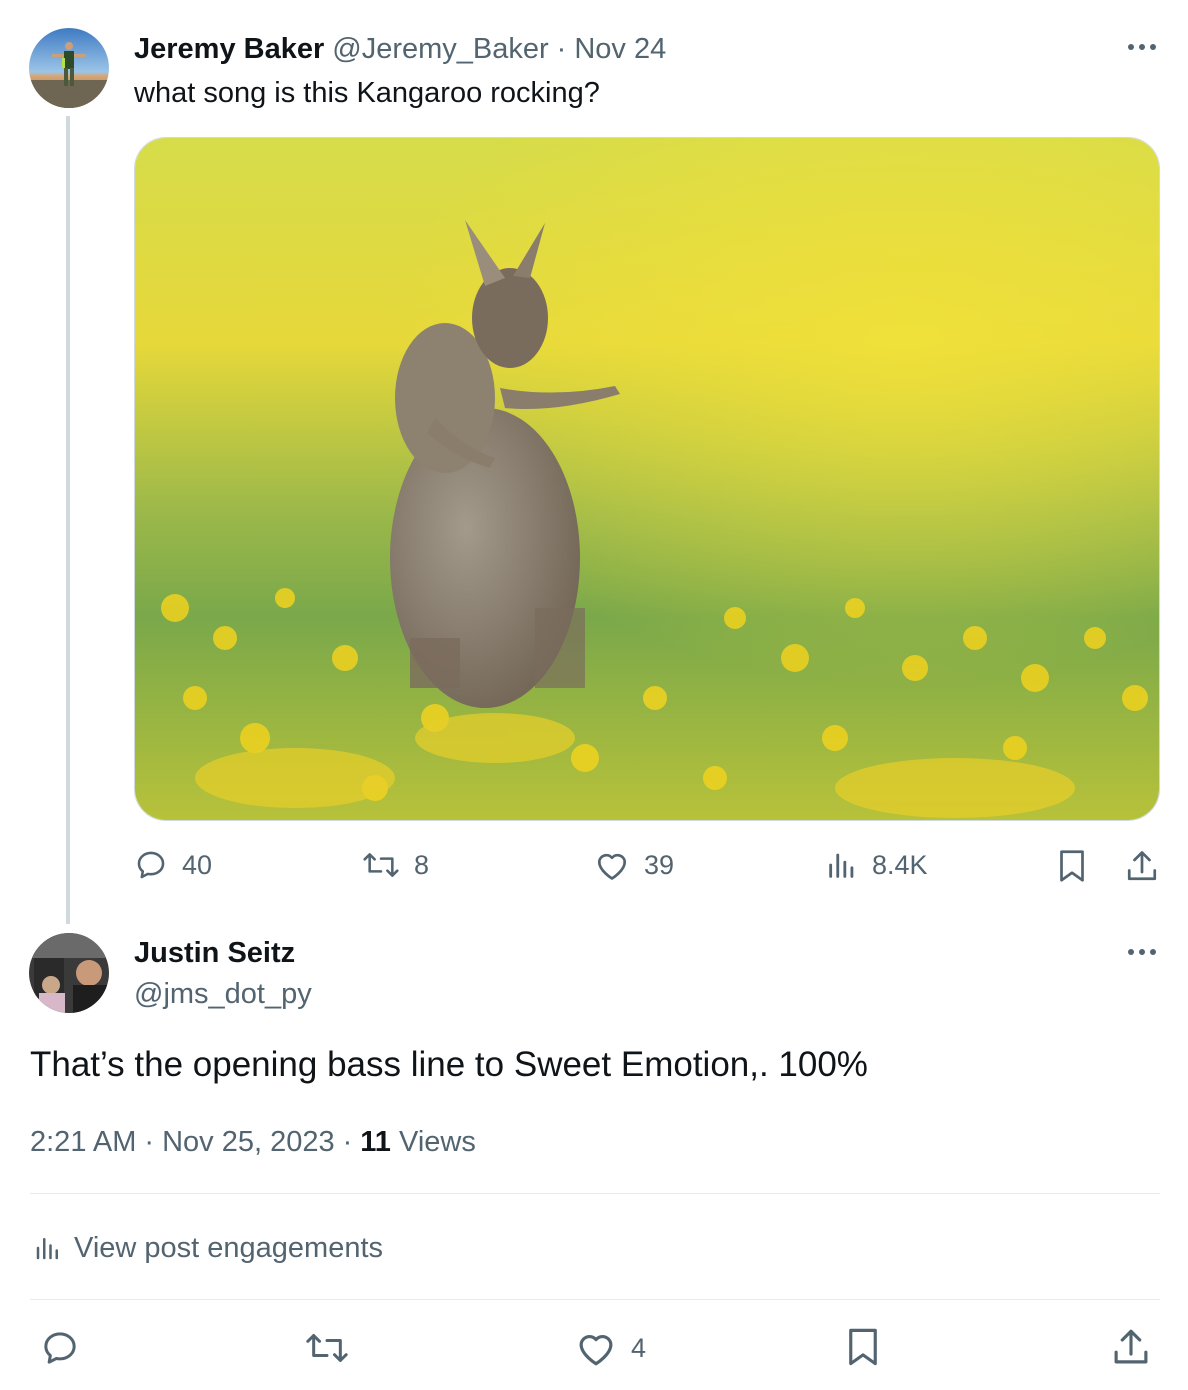 The width and height of the screenshot is (1188, 1390). I want to click on author-name: Jeremy Baker, so click(229, 49).